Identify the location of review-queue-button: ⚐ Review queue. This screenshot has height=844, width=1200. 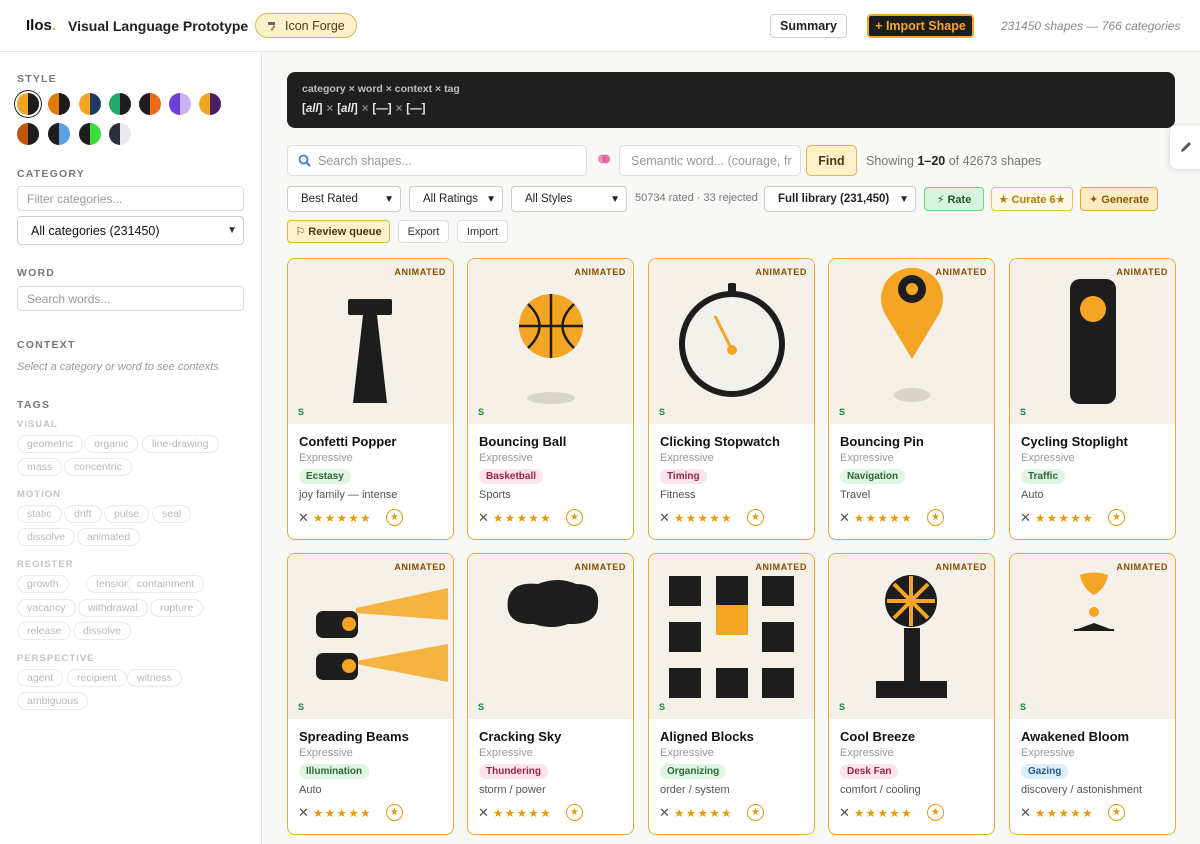
(338, 231).